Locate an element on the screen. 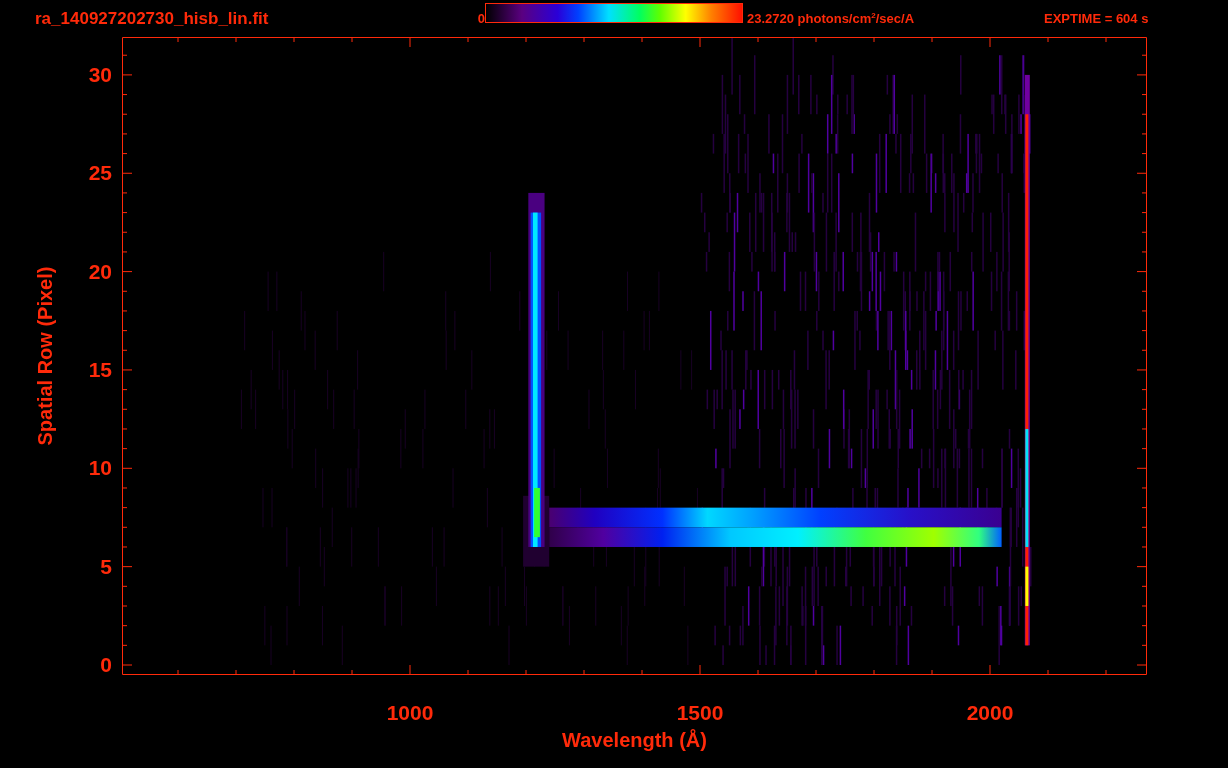 The height and width of the screenshot is (768, 1228). y-tick-label: 30 is located at coordinates (100, 74).